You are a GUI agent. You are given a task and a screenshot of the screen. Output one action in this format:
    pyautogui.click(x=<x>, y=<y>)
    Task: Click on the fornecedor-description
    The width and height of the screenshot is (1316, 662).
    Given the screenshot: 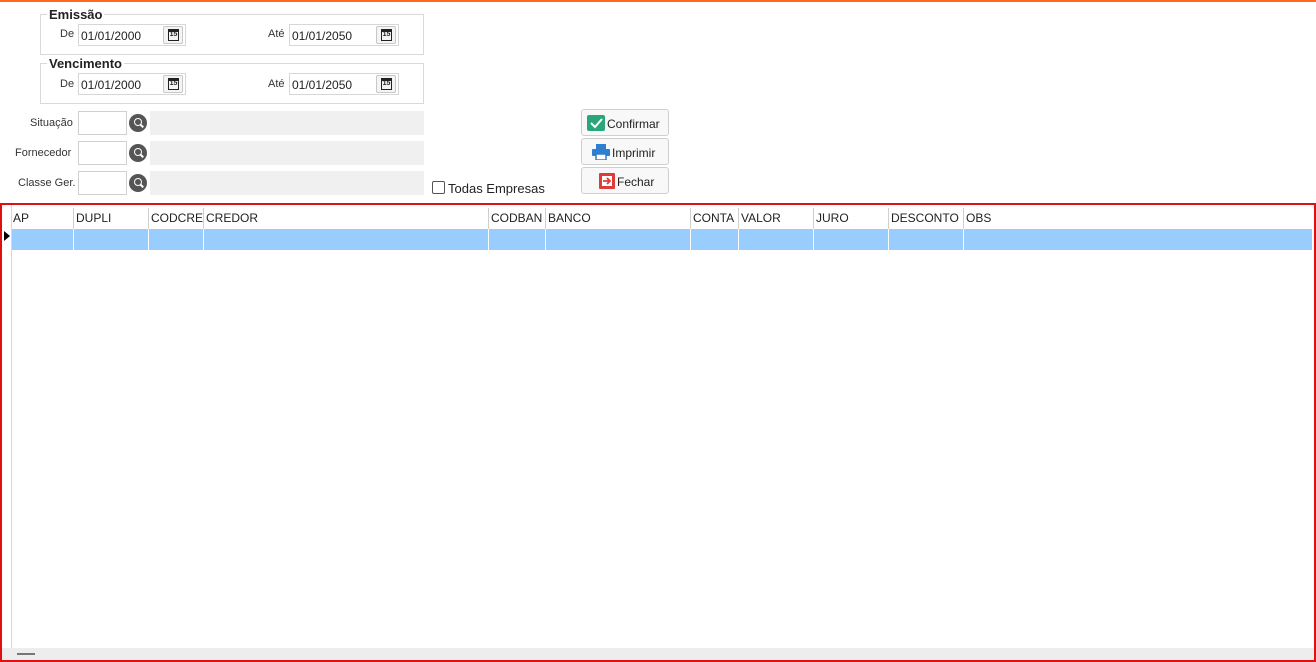 What is the action you would take?
    pyautogui.click(x=287, y=153)
    